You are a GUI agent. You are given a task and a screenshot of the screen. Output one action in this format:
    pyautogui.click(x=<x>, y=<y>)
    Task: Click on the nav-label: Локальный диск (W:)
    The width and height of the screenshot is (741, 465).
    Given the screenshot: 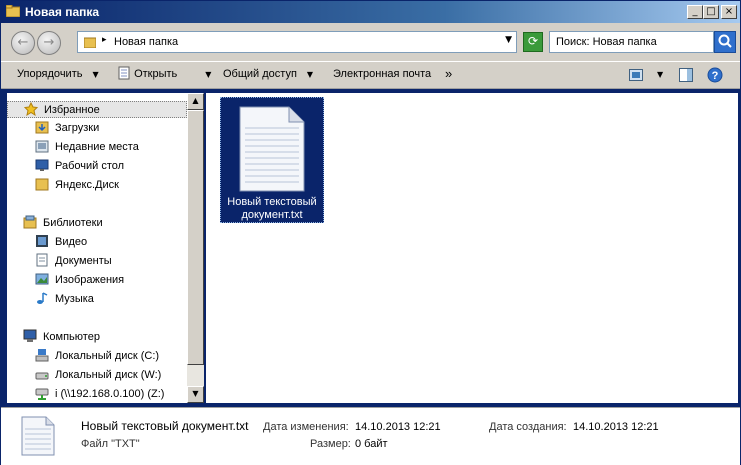 What is the action you would take?
    pyautogui.click(x=108, y=375)
    